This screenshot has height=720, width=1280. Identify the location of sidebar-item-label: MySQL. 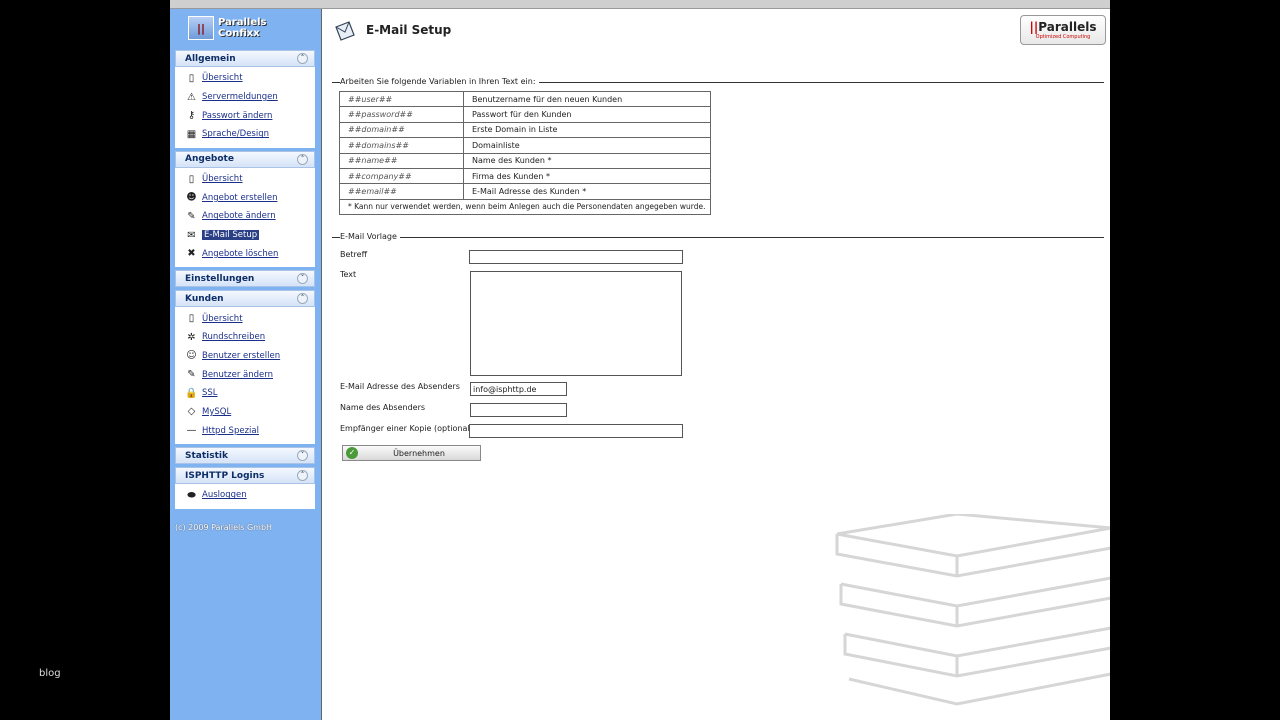
(217, 411).